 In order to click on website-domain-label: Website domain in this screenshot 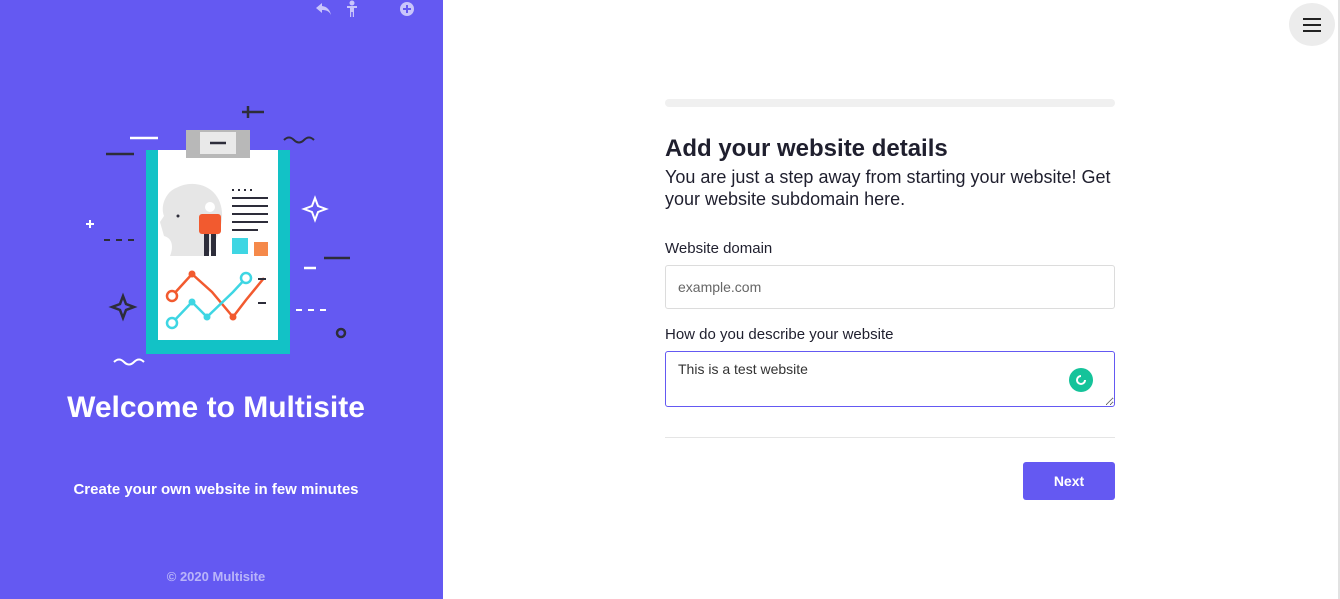, I will do `click(719, 248)`.